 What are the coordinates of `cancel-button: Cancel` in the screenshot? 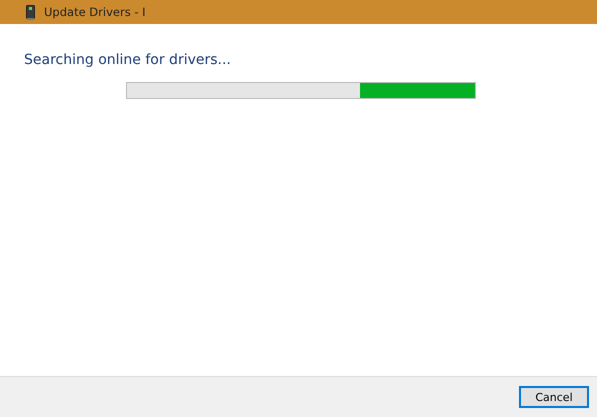 It's located at (554, 397).